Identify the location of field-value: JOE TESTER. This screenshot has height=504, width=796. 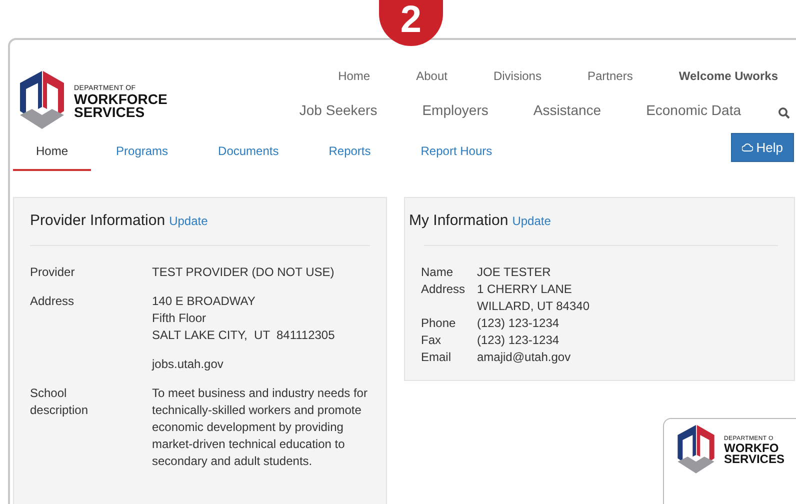
(514, 272).